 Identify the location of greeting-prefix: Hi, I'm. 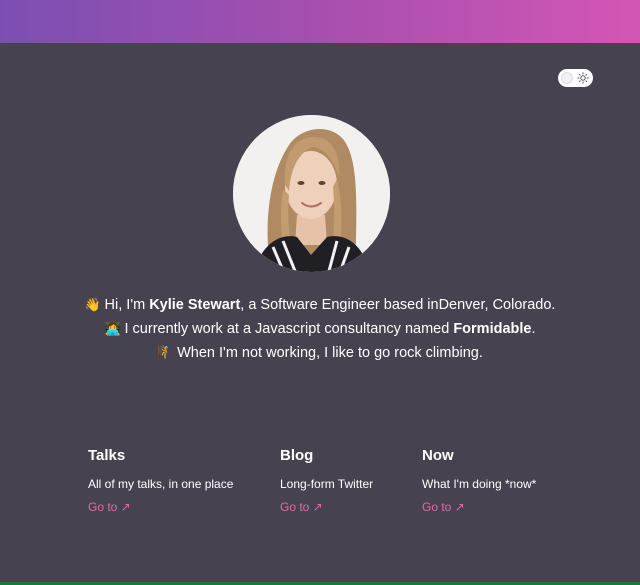
(127, 305).